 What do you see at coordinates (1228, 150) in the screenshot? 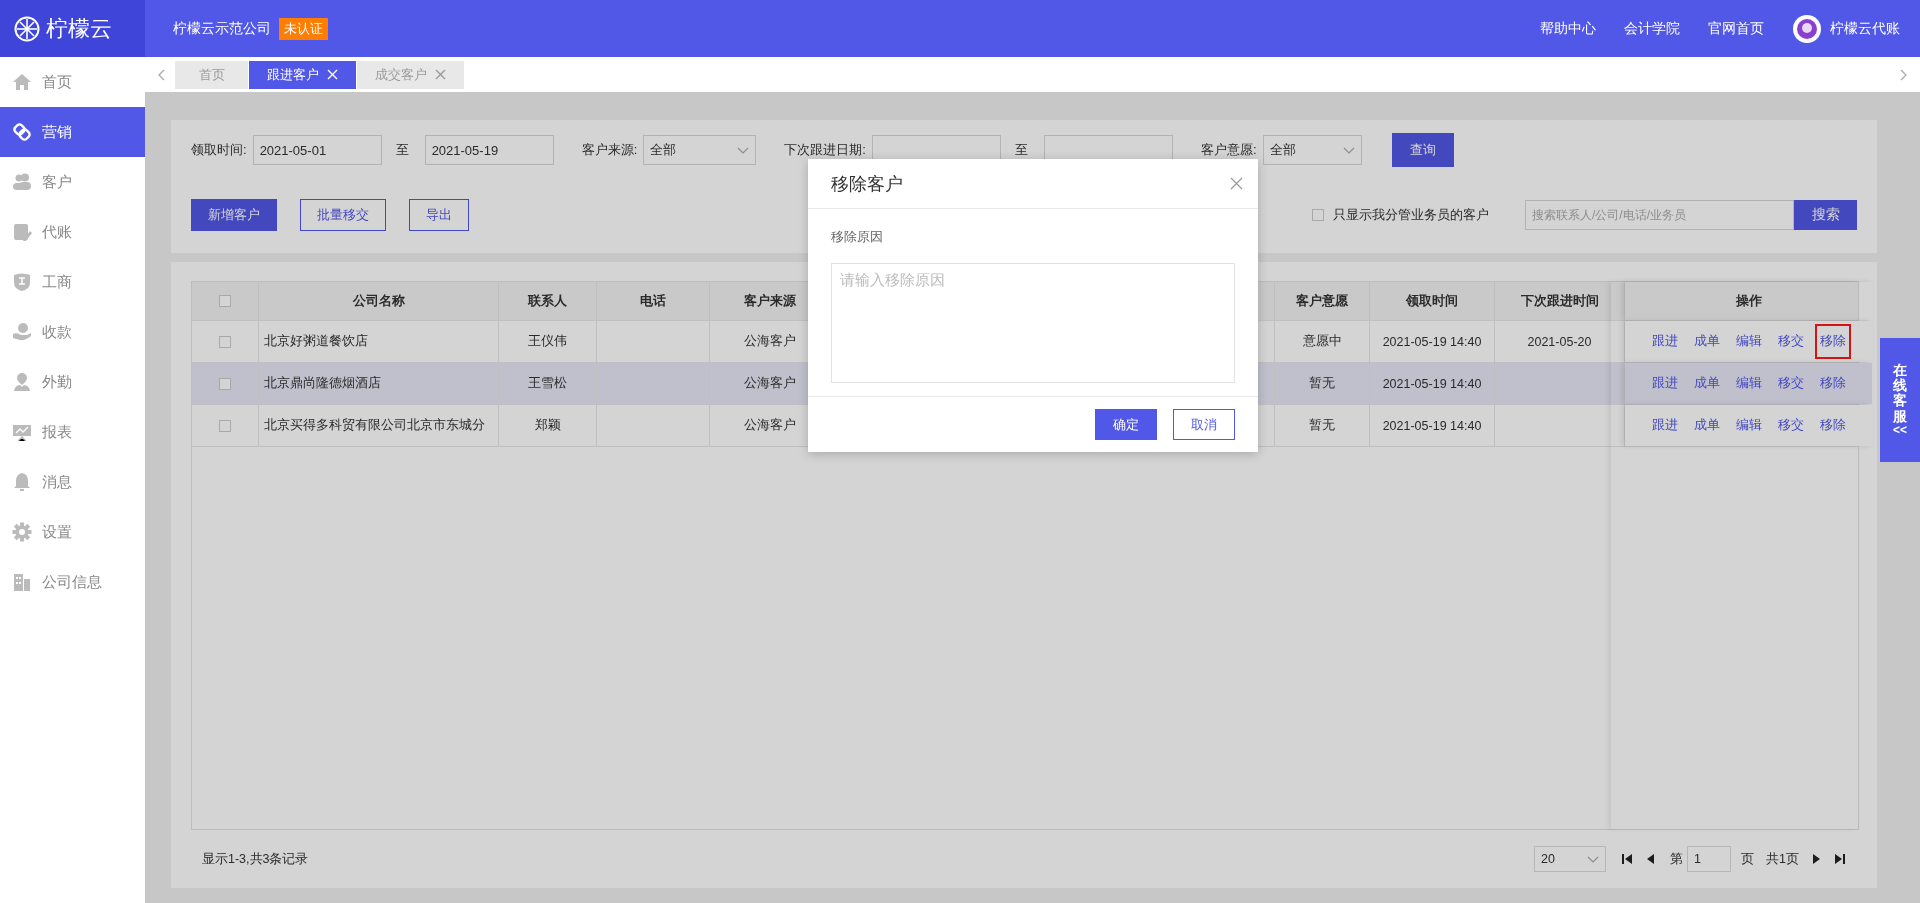
I see `filter-label: 客户意愿:` at bounding box center [1228, 150].